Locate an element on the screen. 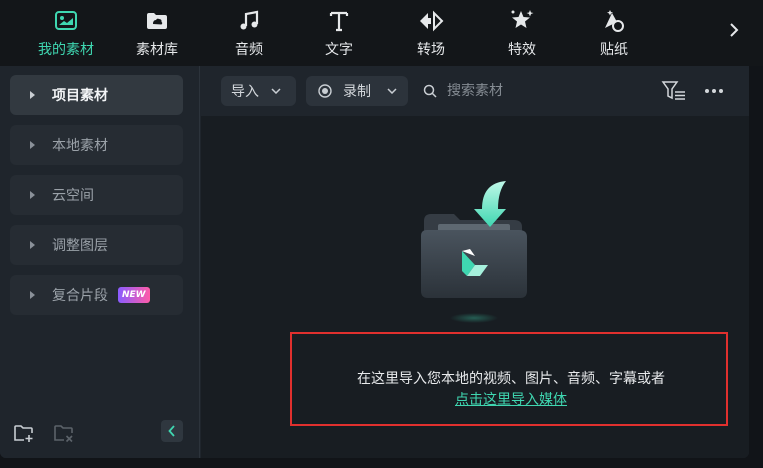 This screenshot has width=763, height=468. import-dropdown: 导入 is located at coordinates (258, 91).